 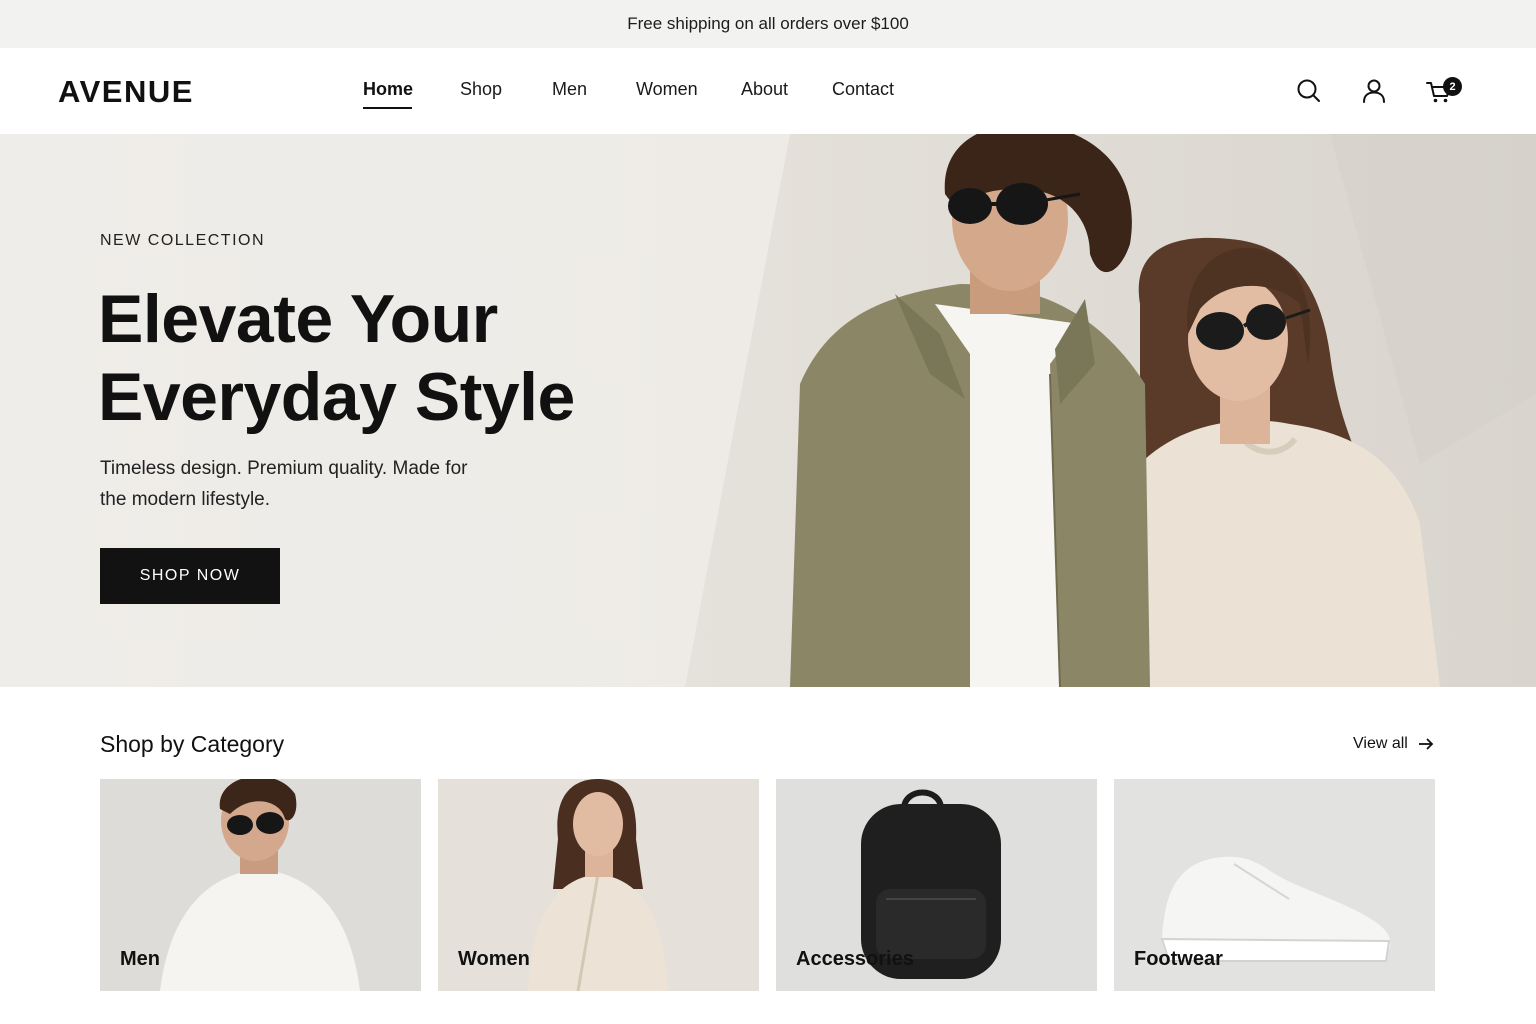 I want to click on announcement-bar: Free shipping on all orders over $100, so click(x=768, y=24).